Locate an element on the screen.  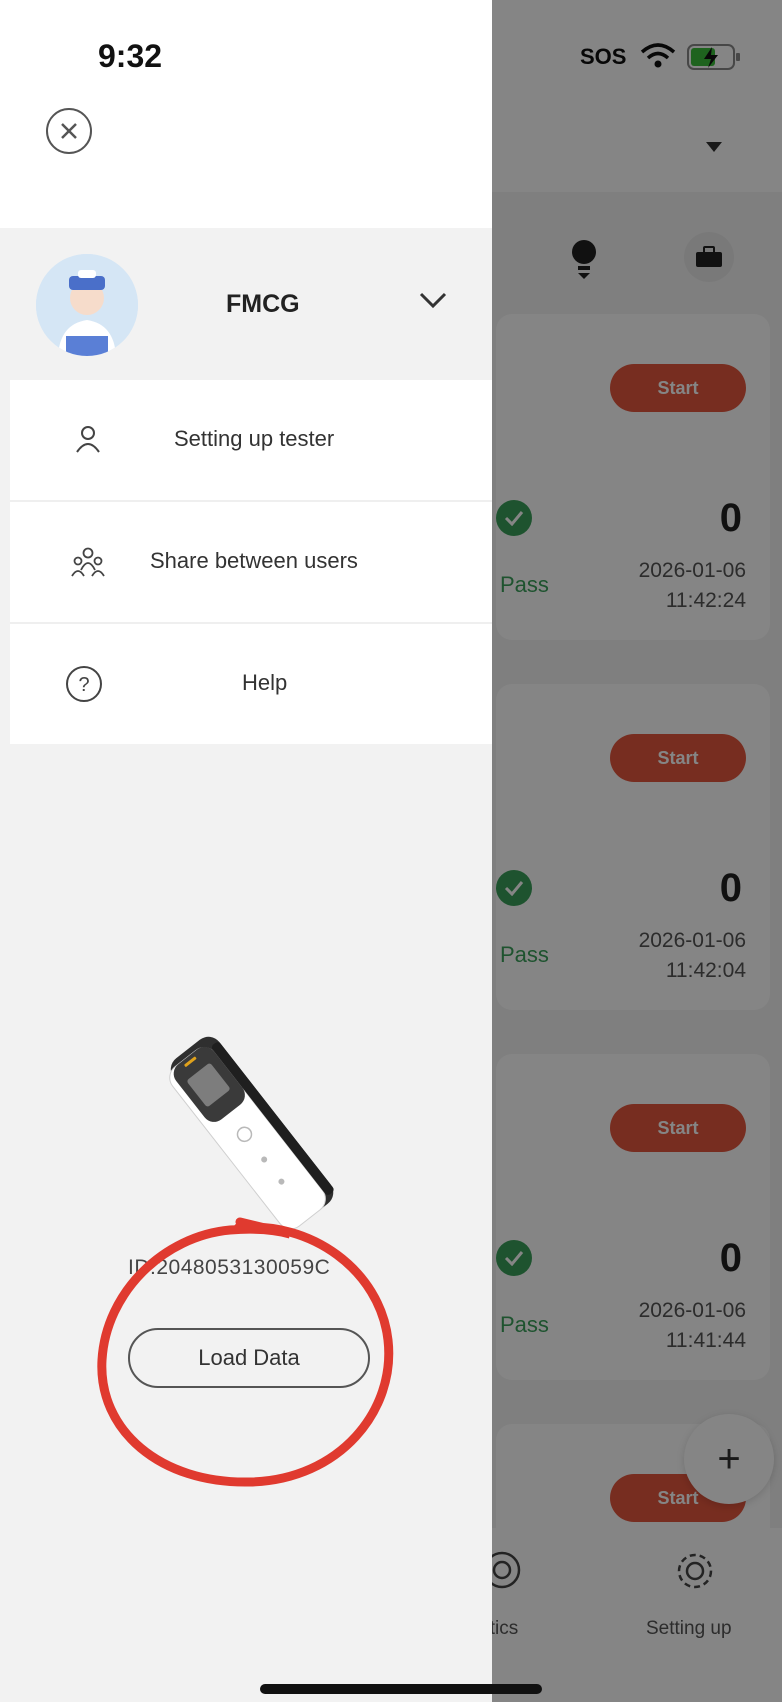
user-avatar-icon is located at coordinates (87, 305).